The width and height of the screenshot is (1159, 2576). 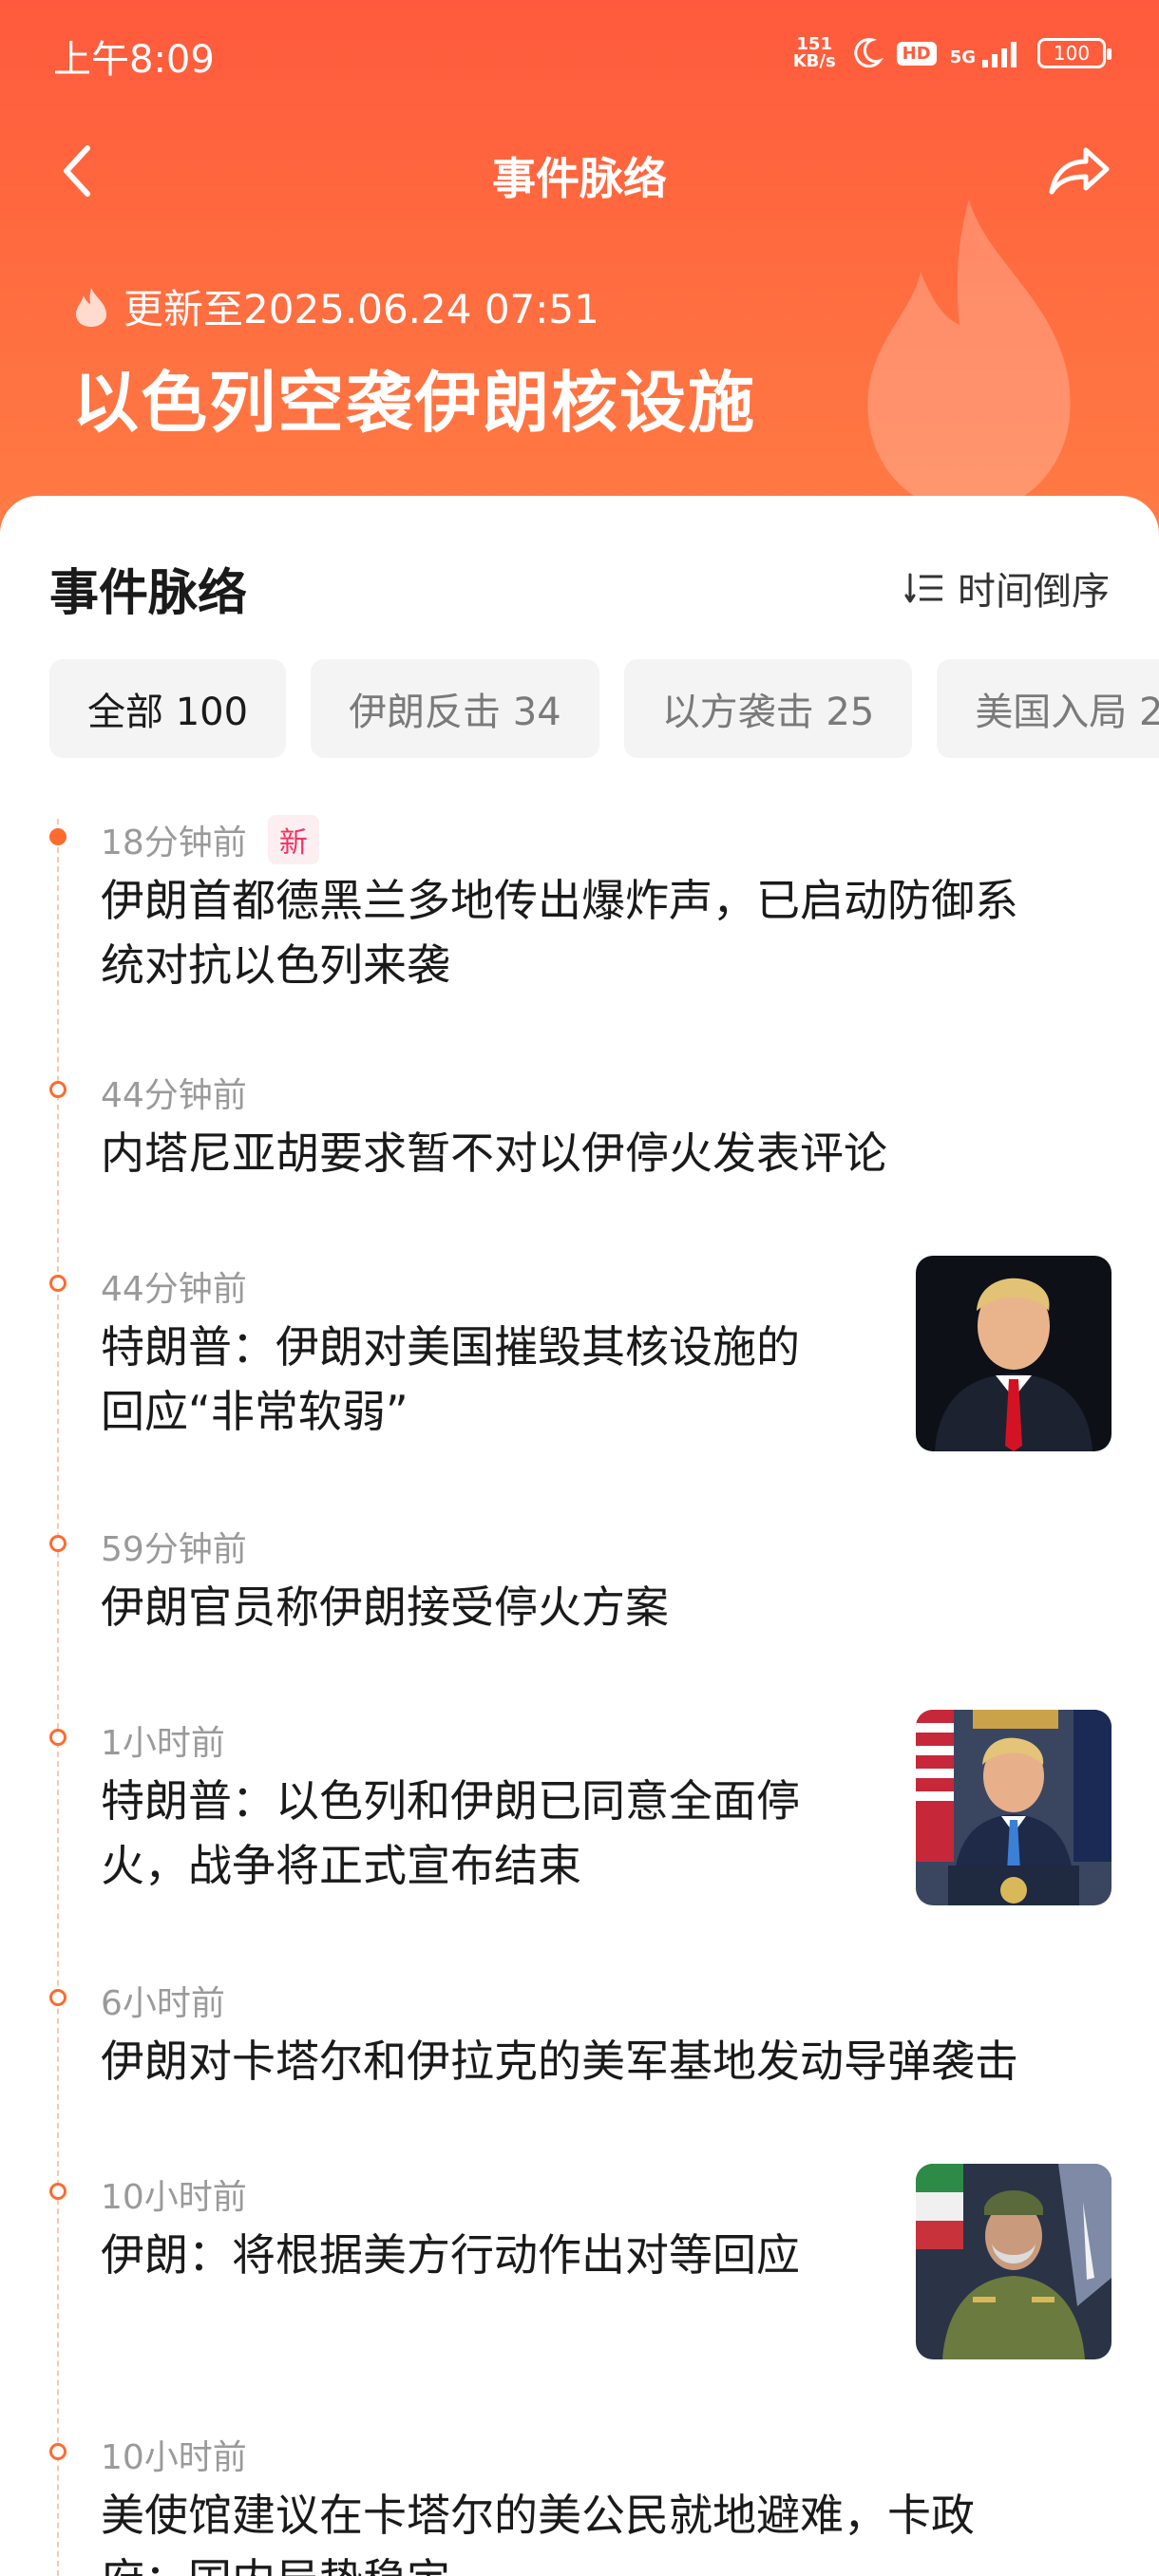 I want to click on signal-indicator: 5G, so click(x=987, y=53).